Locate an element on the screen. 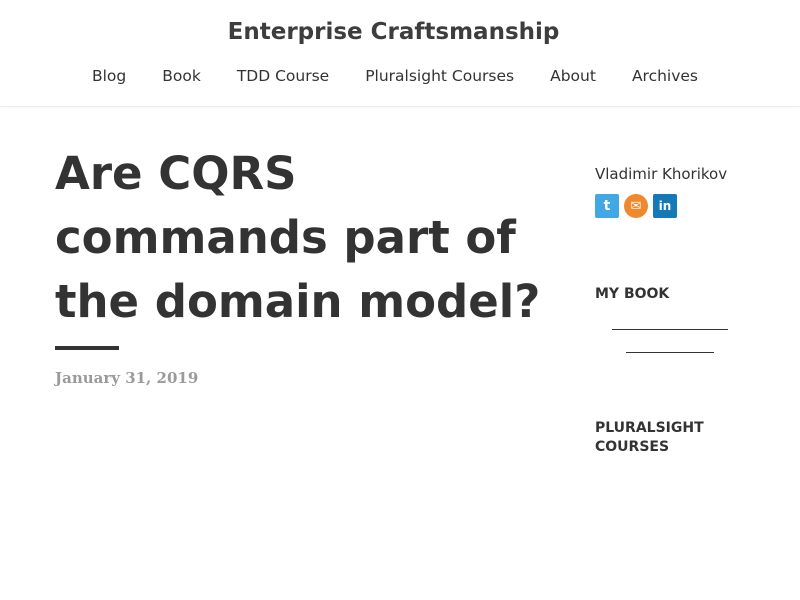 This screenshot has width=800, height=600. post-date: January 31, 2019 is located at coordinates (127, 378).